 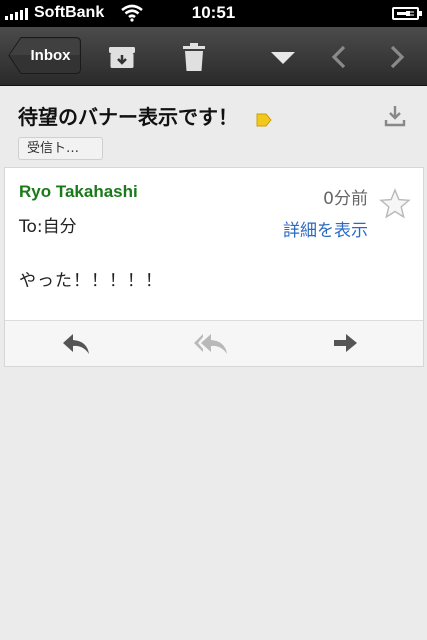 What do you see at coordinates (91, 281) in the screenshot?
I see `message-body: やった！！！！！` at bounding box center [91, 281].